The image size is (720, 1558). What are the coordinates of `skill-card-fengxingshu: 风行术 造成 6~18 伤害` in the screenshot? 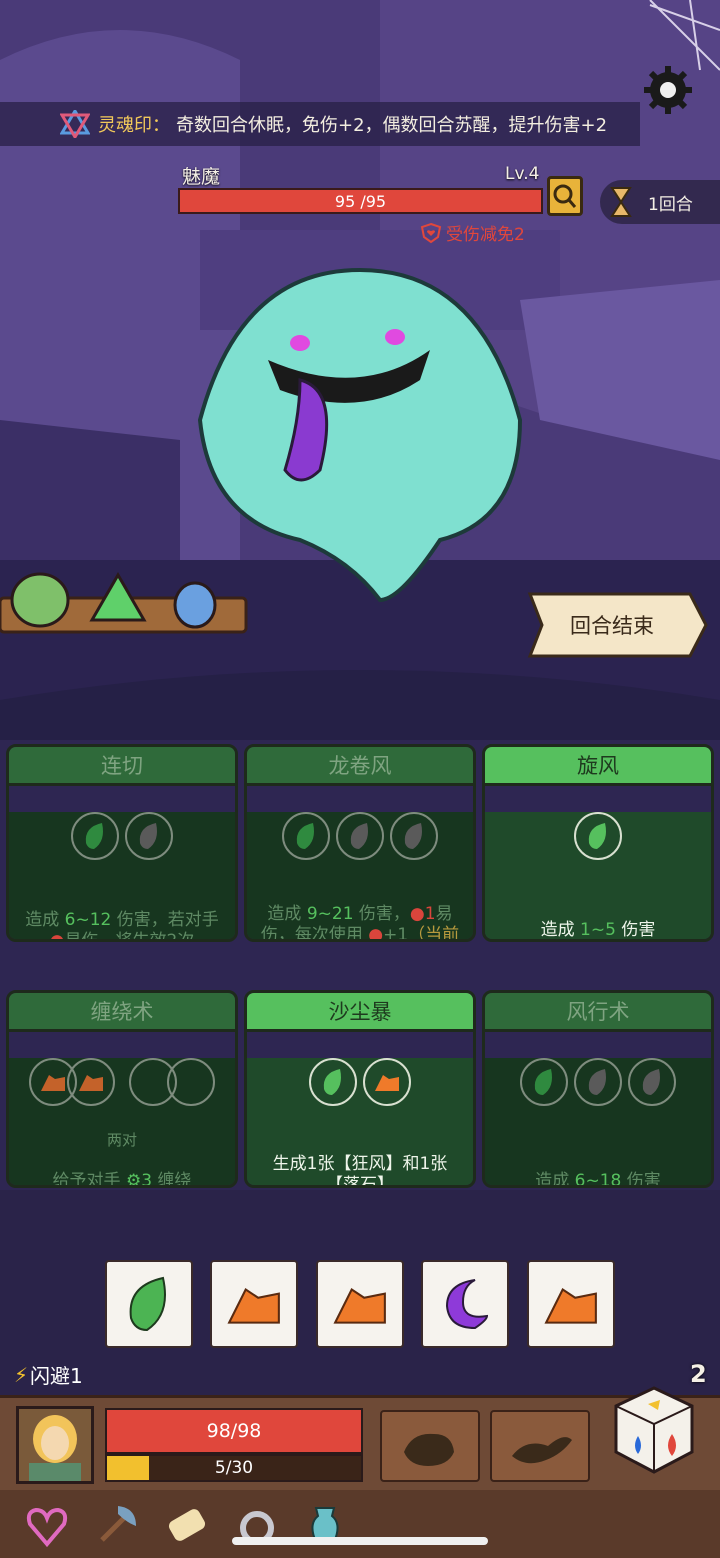 It's located at (598, 1089).